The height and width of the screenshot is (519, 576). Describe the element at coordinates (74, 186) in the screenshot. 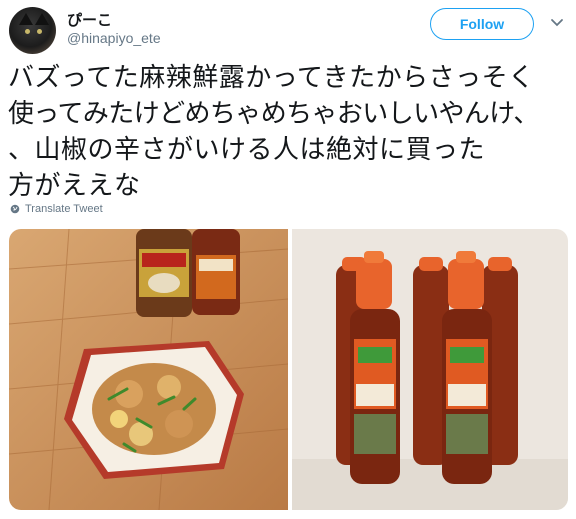

I see `tweet-line: 方がええな` at that location.